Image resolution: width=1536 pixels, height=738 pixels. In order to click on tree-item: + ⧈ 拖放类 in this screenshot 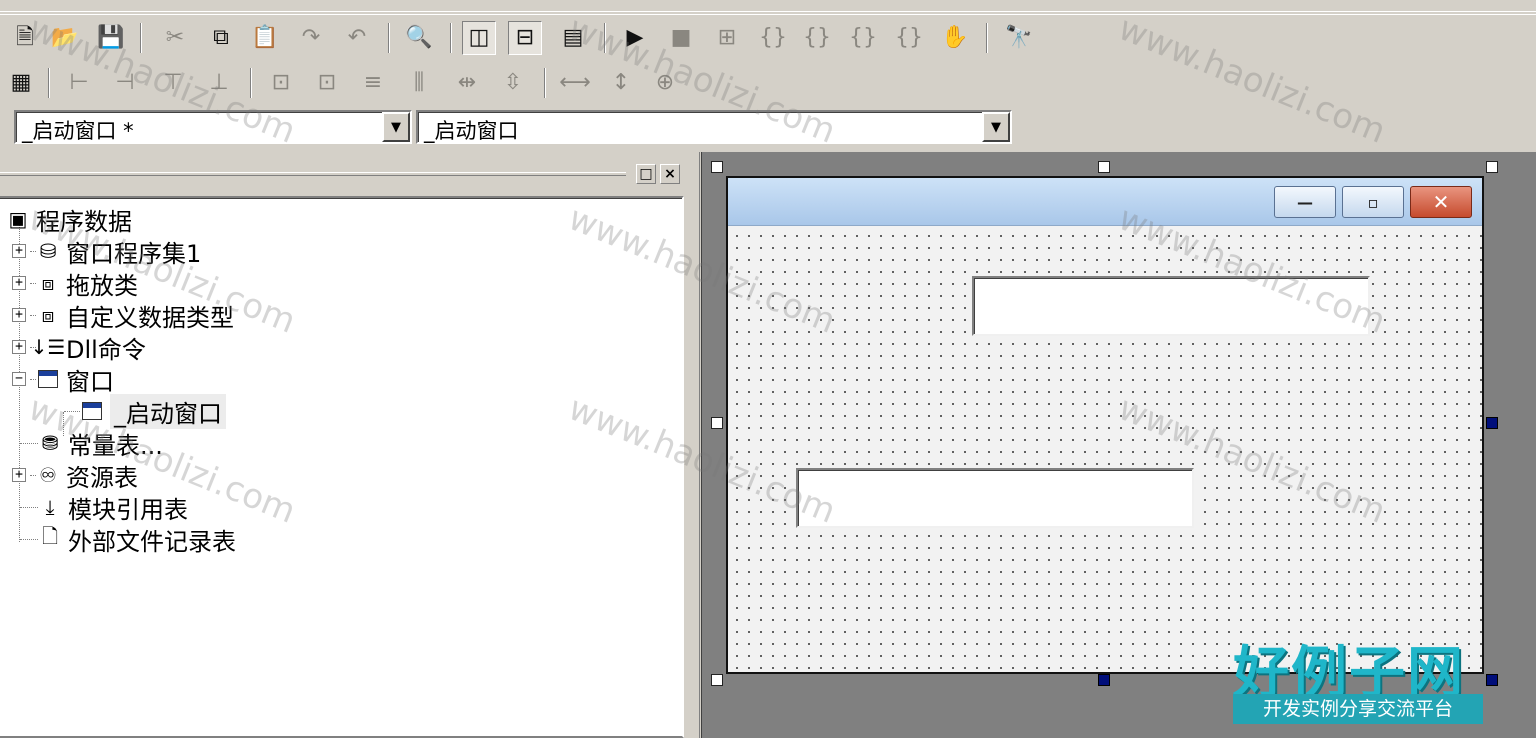, I will do `click(75, 283)`.